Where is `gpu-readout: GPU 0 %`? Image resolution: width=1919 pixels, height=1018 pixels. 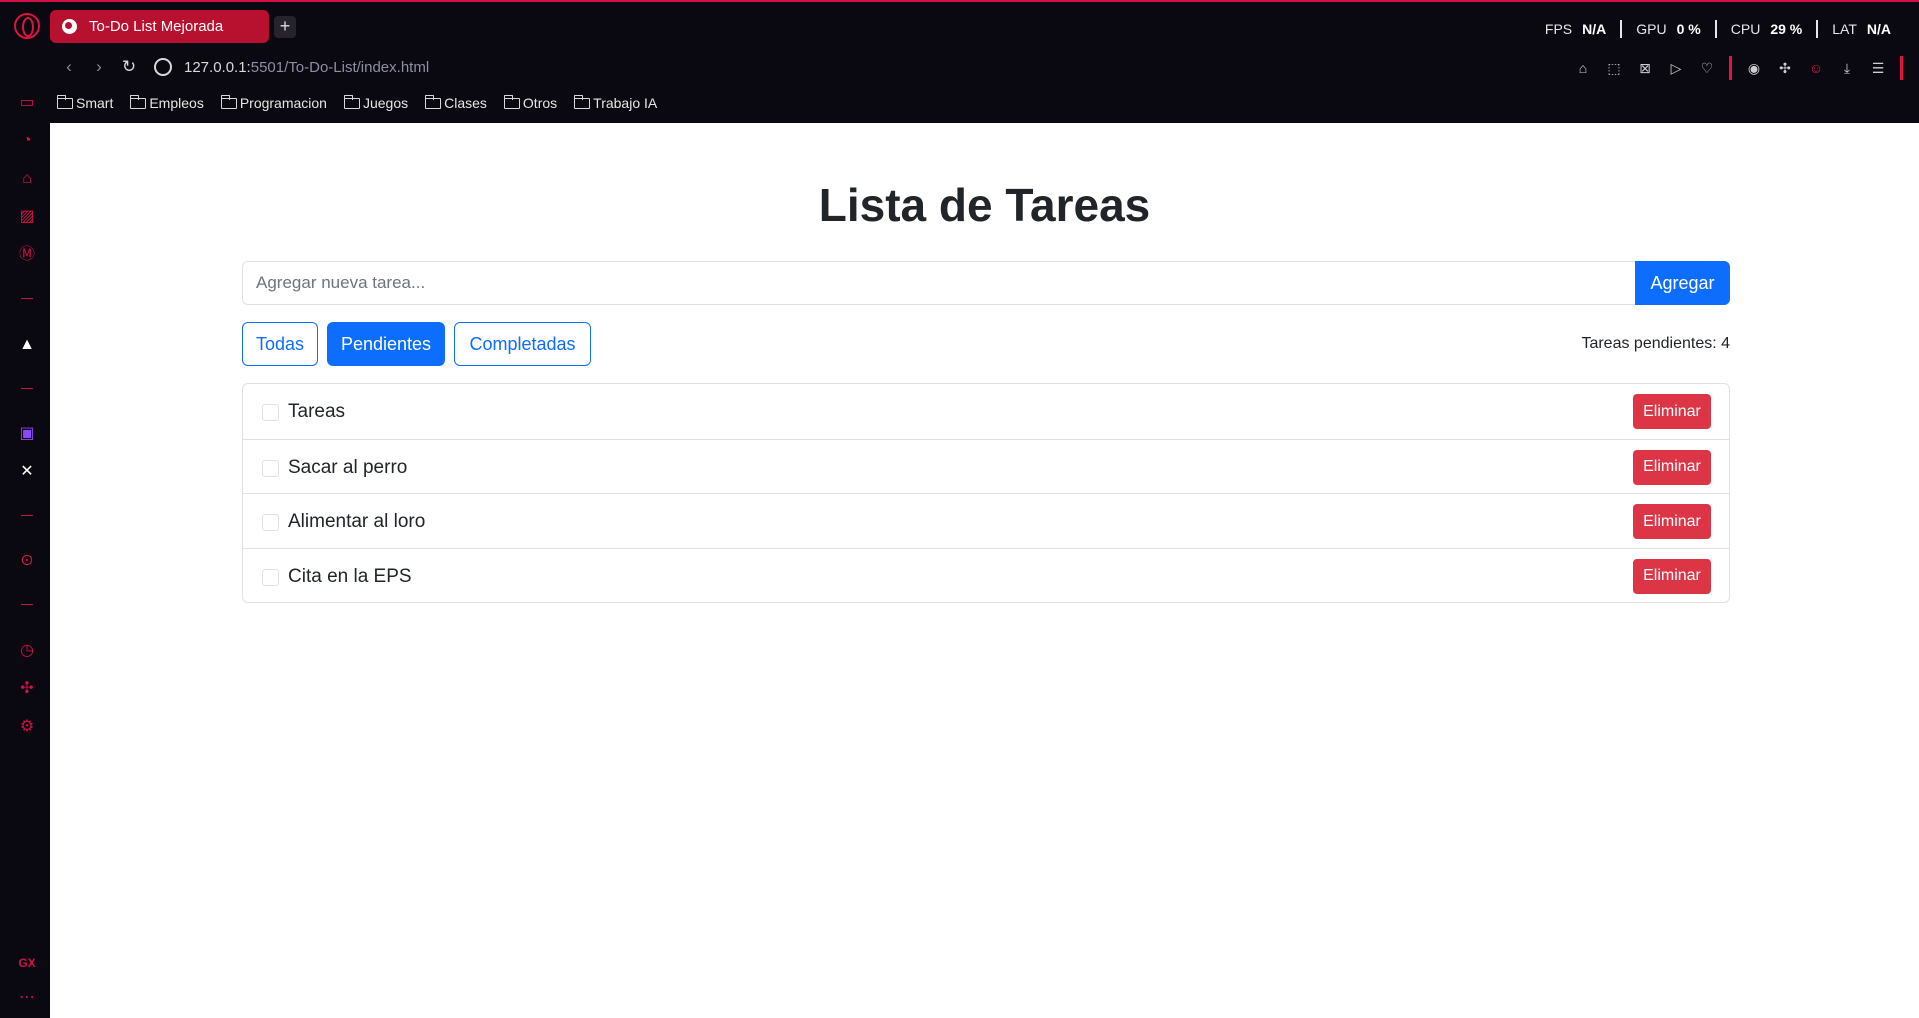 gpu-readout: GPU 0 % is located at coordinates (1667, 29).